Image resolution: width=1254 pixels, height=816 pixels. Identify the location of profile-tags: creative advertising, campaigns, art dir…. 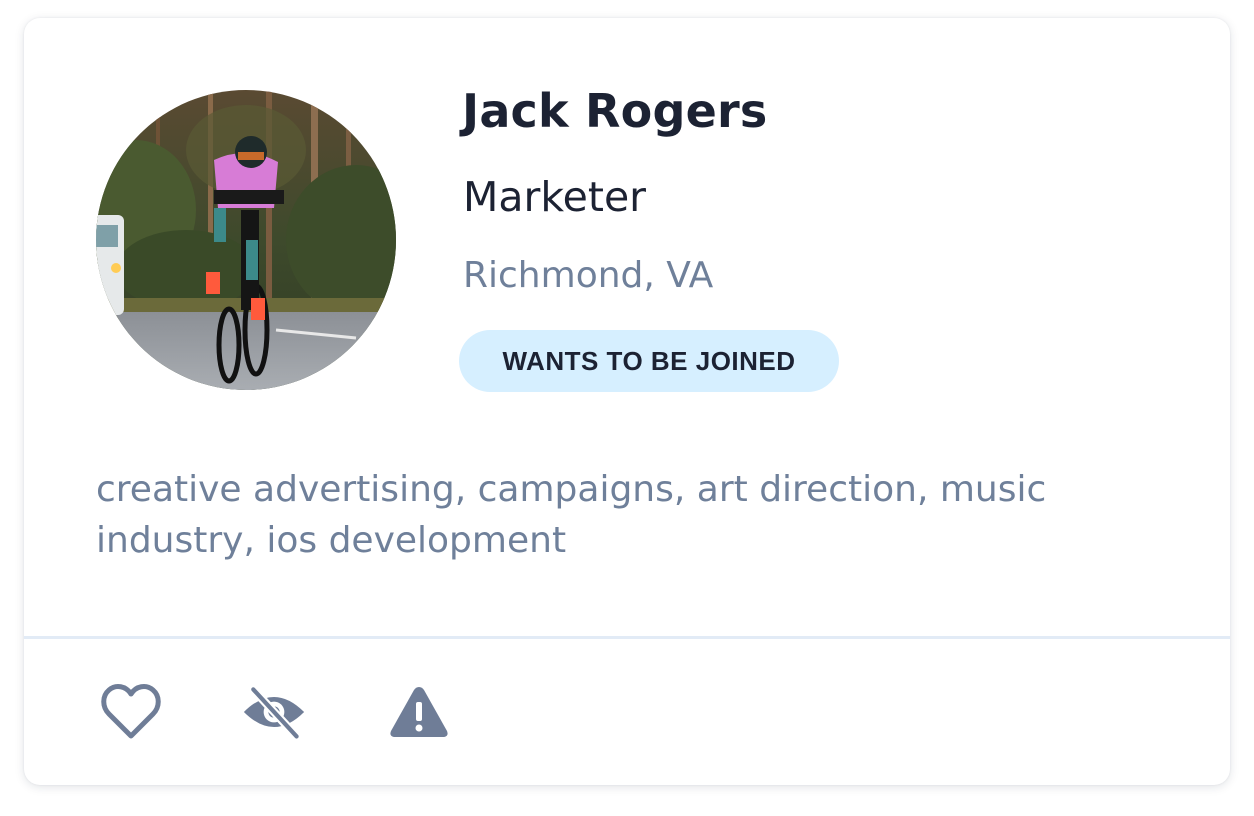
(571, 515).